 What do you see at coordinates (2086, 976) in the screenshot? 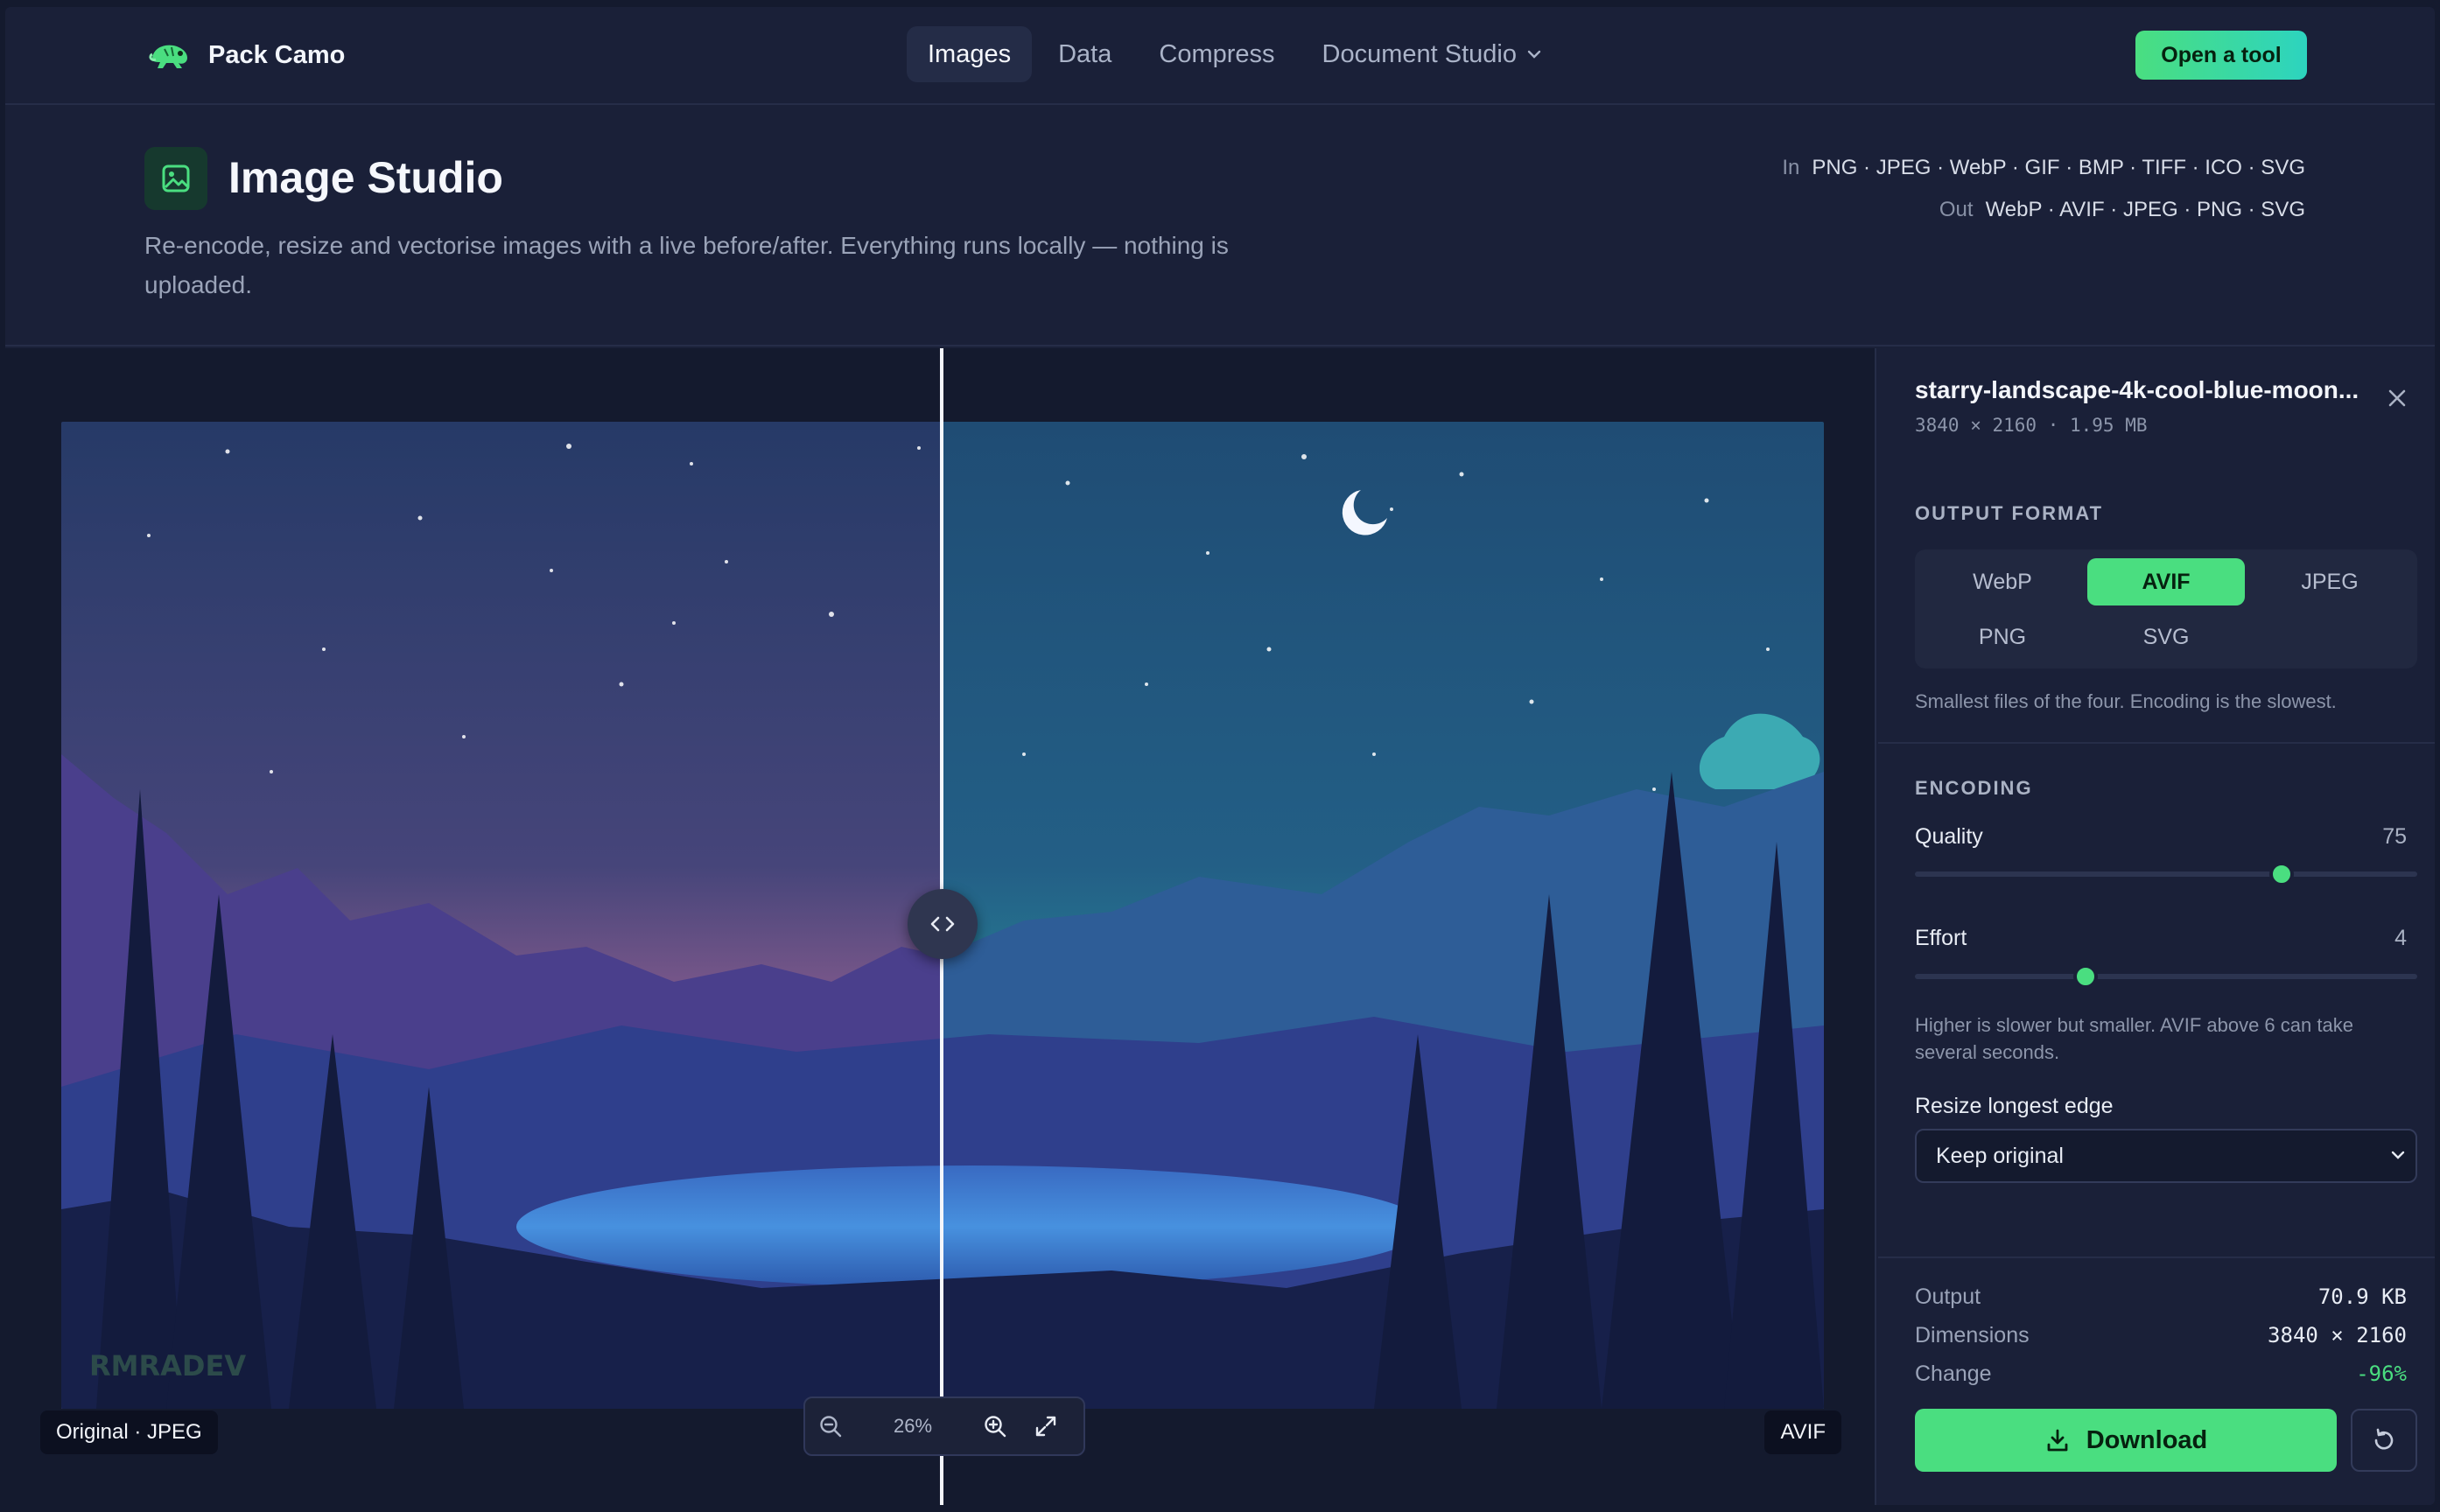
I see `effort-slider-knob` at bounding box center [2086, 976].